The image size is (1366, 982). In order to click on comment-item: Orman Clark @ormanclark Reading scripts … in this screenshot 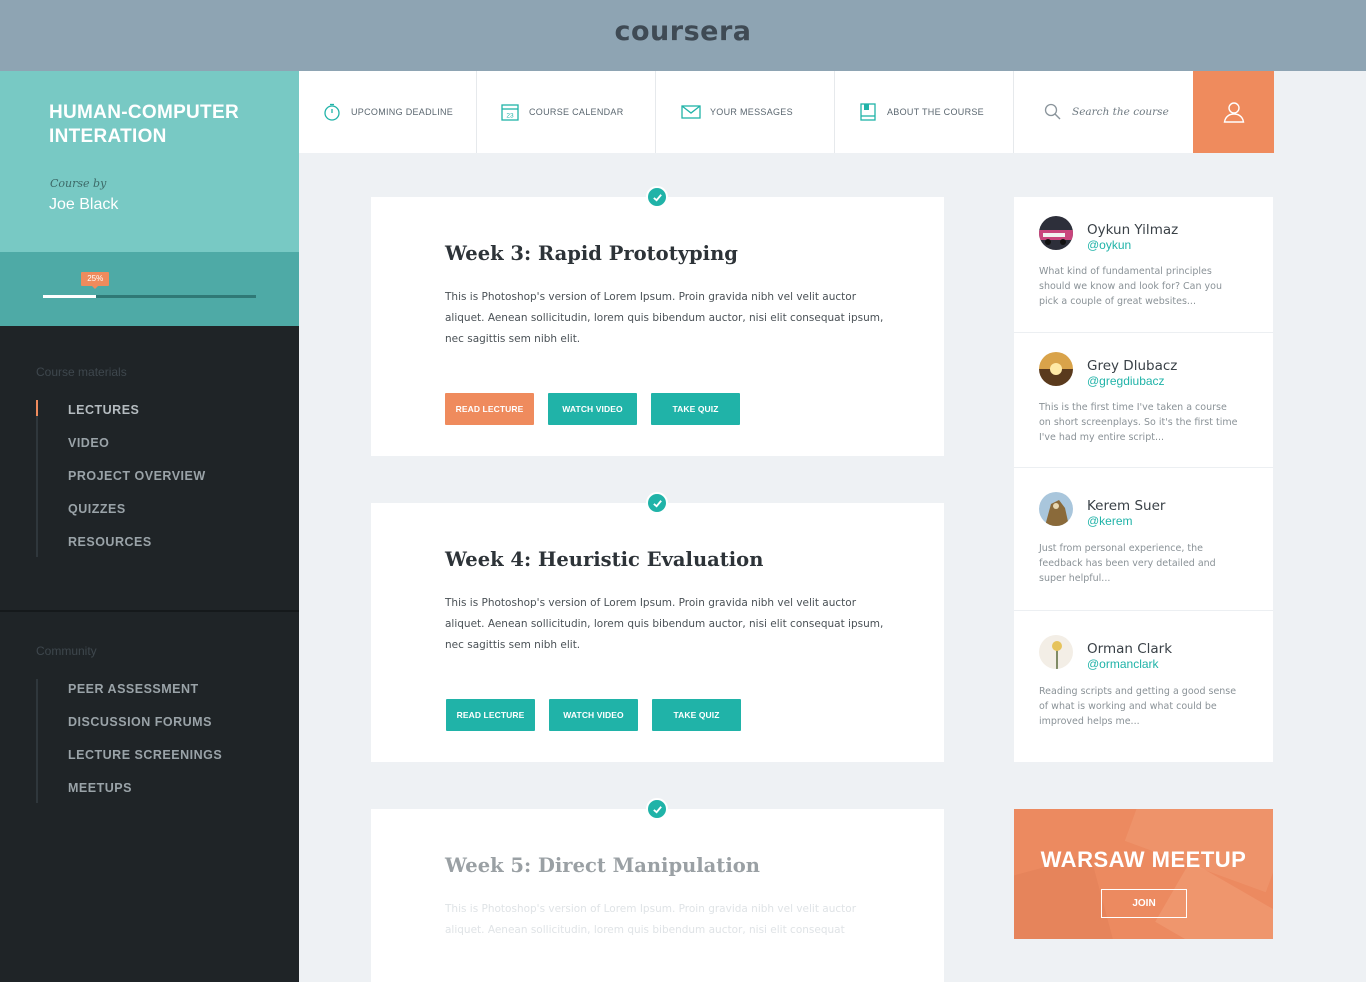, I will do `click(1143, 686)`.